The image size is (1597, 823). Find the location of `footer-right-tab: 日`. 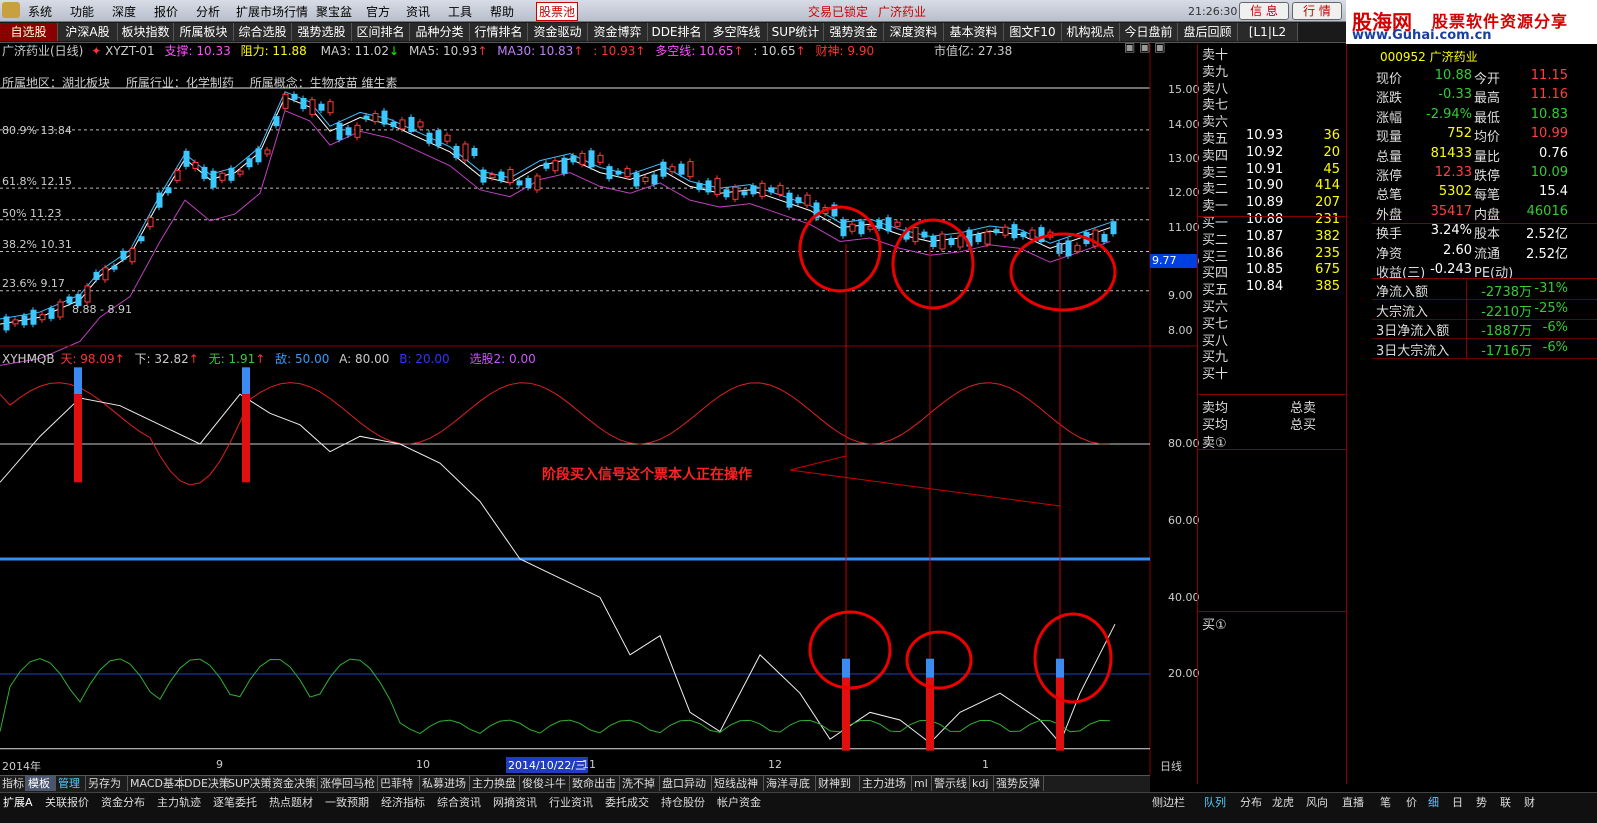

footer-right-tab: 日 is located at coordinates (1457, 802).